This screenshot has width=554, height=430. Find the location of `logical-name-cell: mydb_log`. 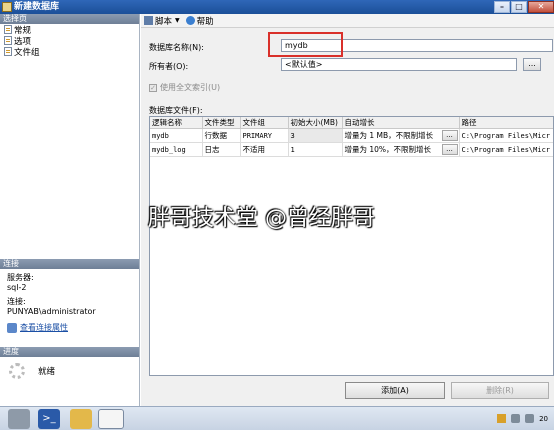

logical-name-cell: mydb_log is located at coordinates (176, 149).